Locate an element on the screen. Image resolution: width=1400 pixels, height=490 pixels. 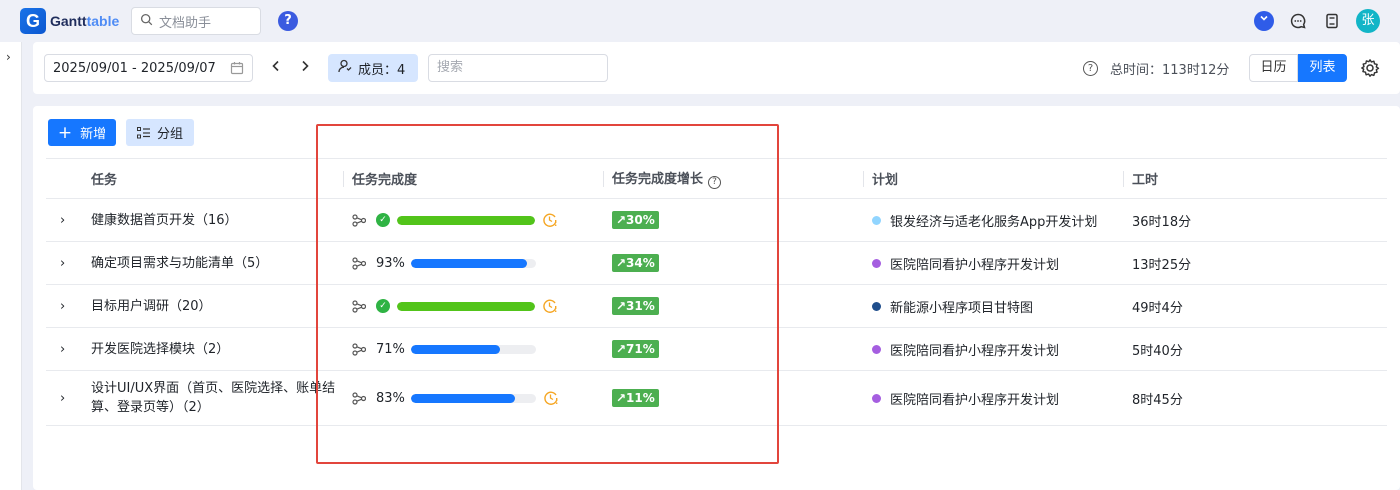
task-name-cell: 目标用户调研（20） is located at coordinates (212, 306).